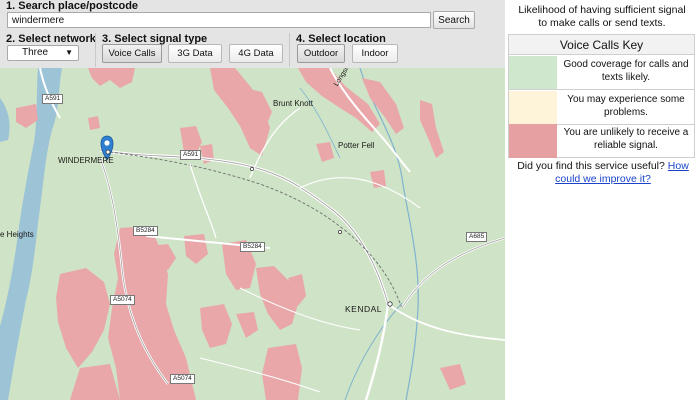 This screenshot has width=698, height=400. What do you see at coordinates (477, 237) in the screenshot?
I see `road-label-a685: A685` at bounding box center [477, 237].